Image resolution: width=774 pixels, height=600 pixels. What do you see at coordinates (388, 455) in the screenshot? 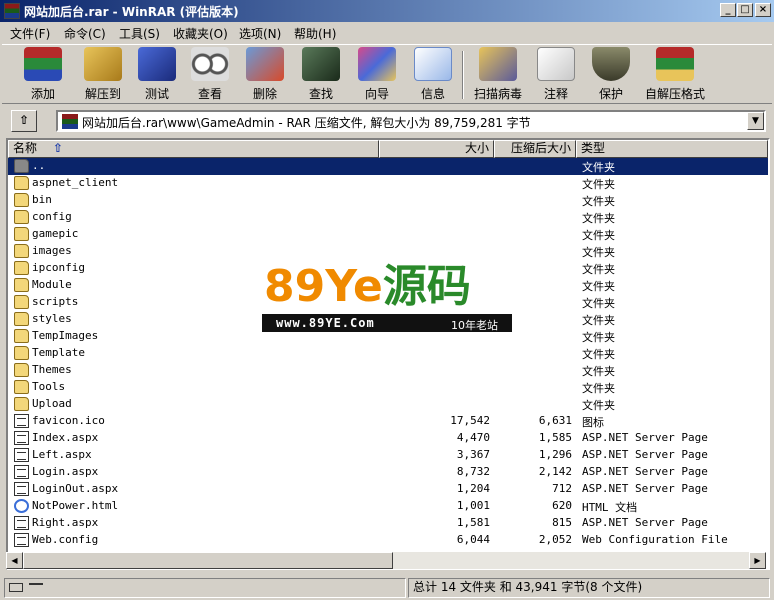
I see `file-row: Left.aspx 3,367 1,296 ASP.NET Server Page` at bounding box center [388, 455].